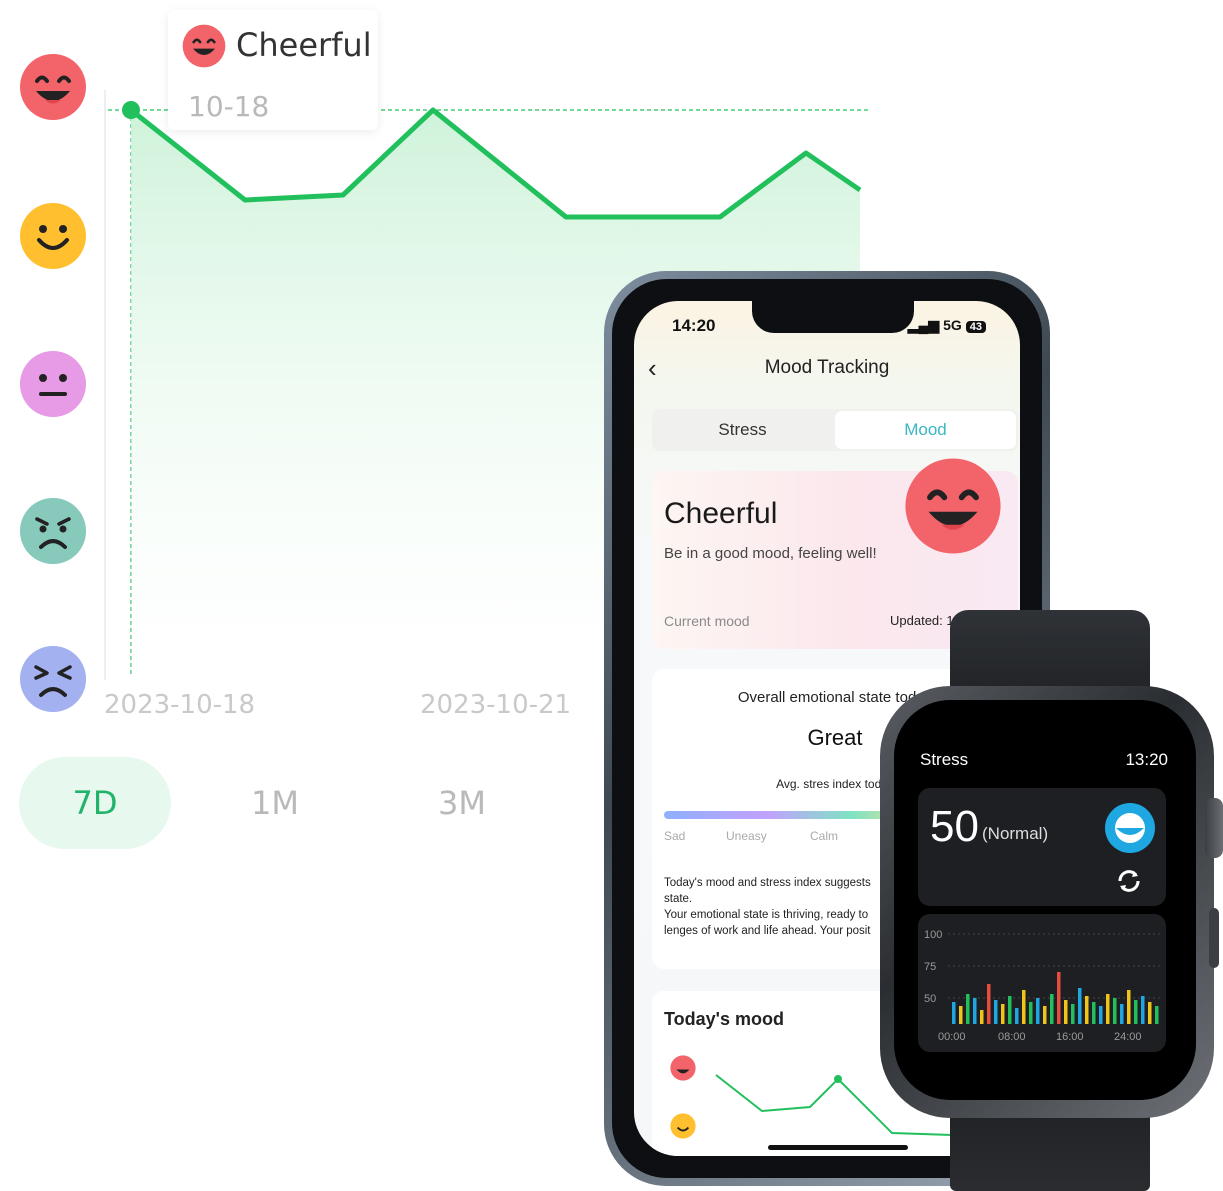 The image size is (1223, 1191). I want to click on scale-label: Calm, so click(824, 836).